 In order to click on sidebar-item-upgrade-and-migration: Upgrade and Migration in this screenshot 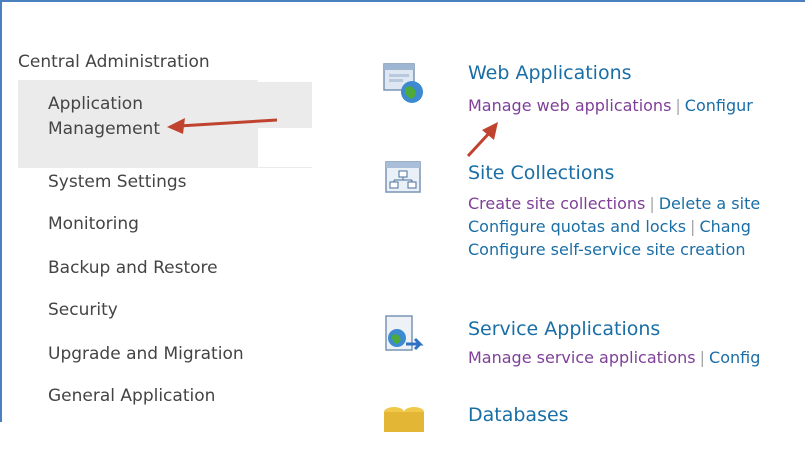, I will do `click(165, 354)`.